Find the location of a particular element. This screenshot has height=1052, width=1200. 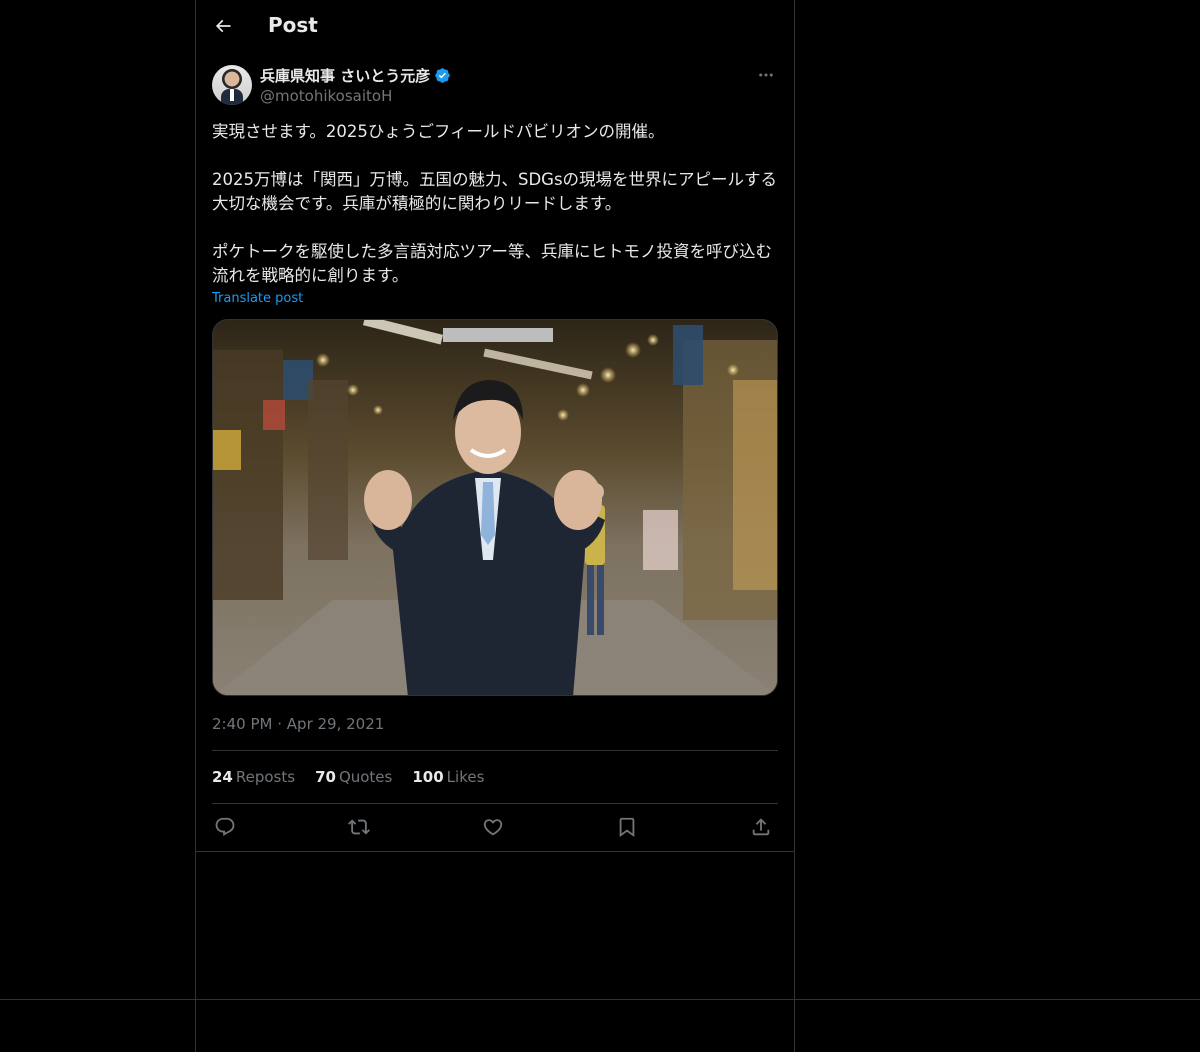

back-button is located at coordinates (223, 26).